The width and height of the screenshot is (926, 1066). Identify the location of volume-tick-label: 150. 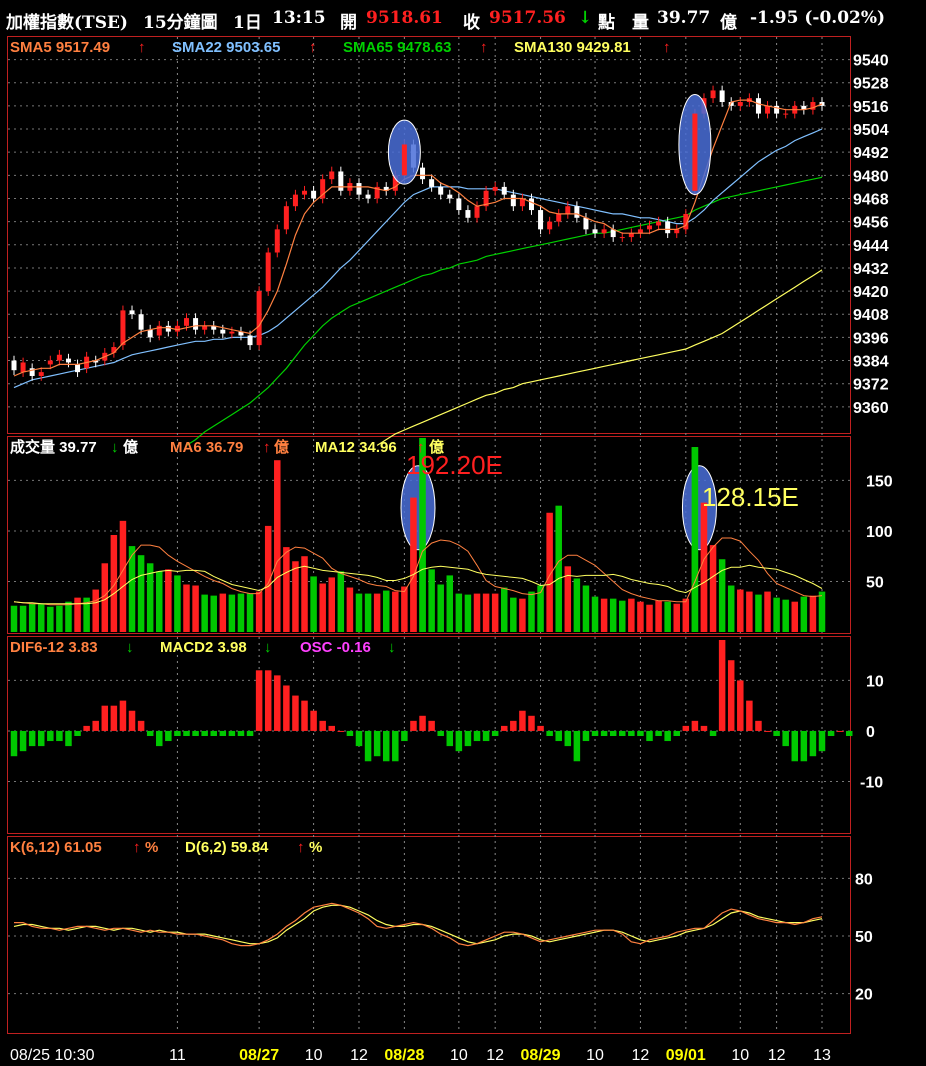
(879, 481).